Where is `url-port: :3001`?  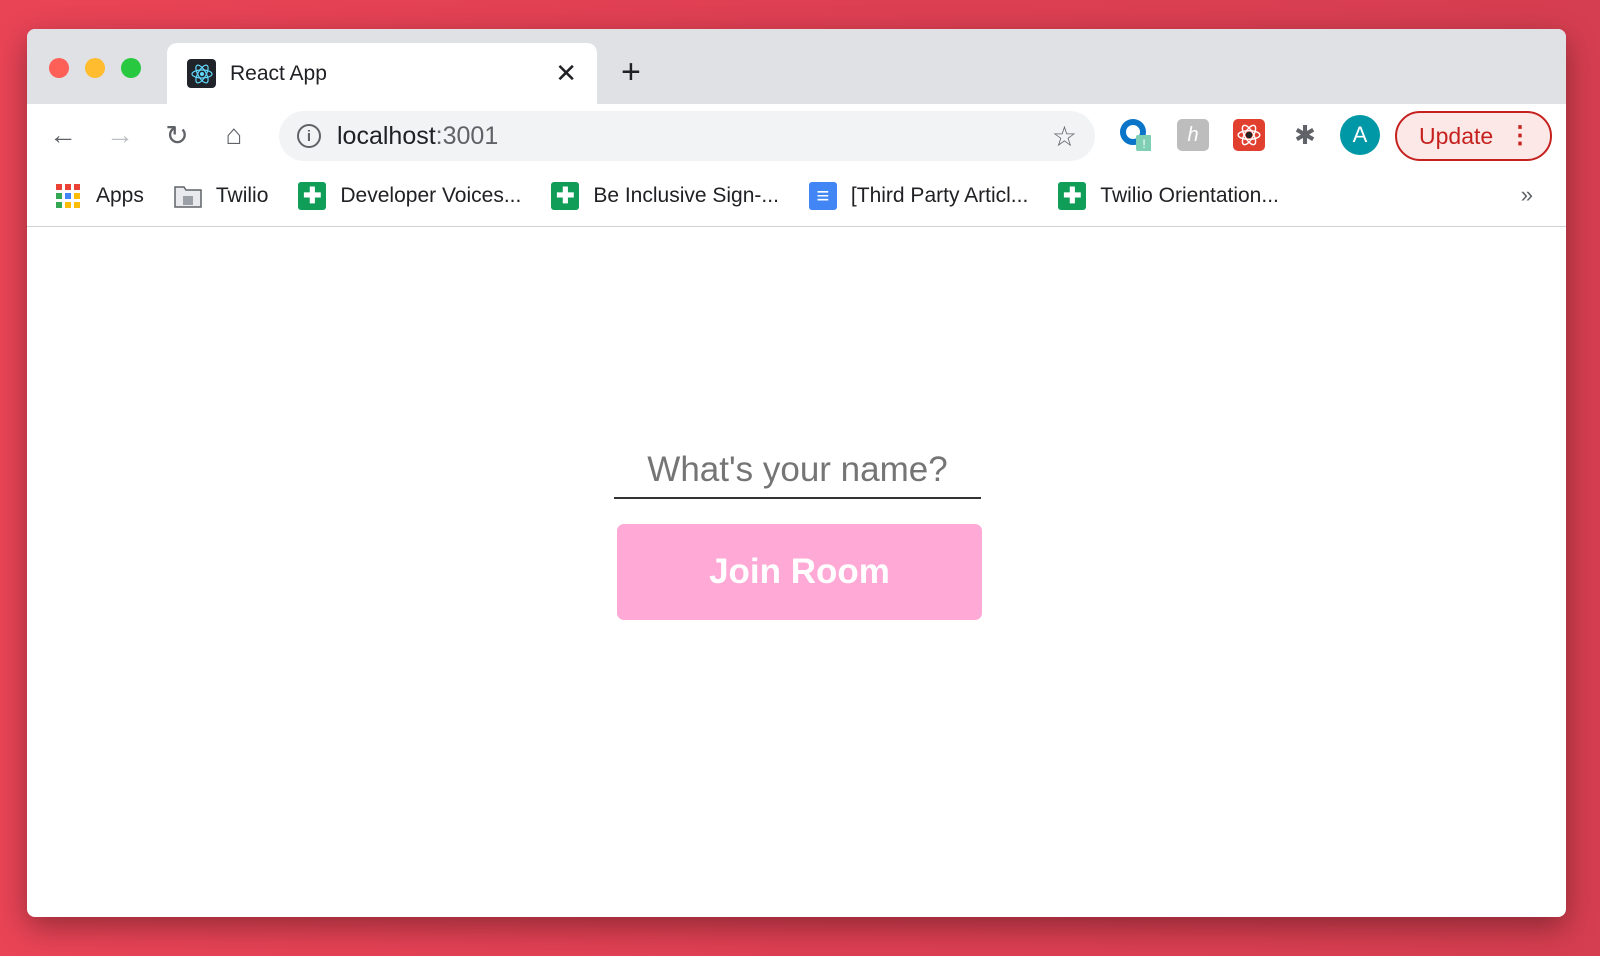 url-port: :3001 is located at coordinates (467, 135).